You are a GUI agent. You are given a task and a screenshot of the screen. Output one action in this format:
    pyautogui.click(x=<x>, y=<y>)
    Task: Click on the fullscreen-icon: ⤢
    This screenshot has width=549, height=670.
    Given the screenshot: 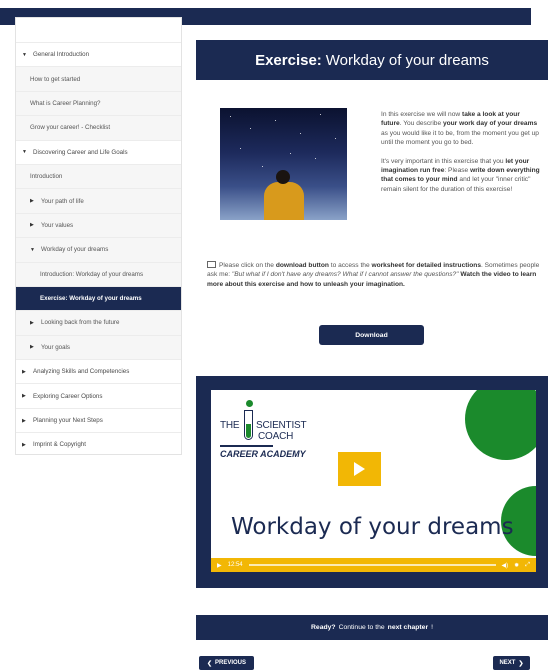 What is the action you would take?
    pyautogui.click(x=527, y=565)
    